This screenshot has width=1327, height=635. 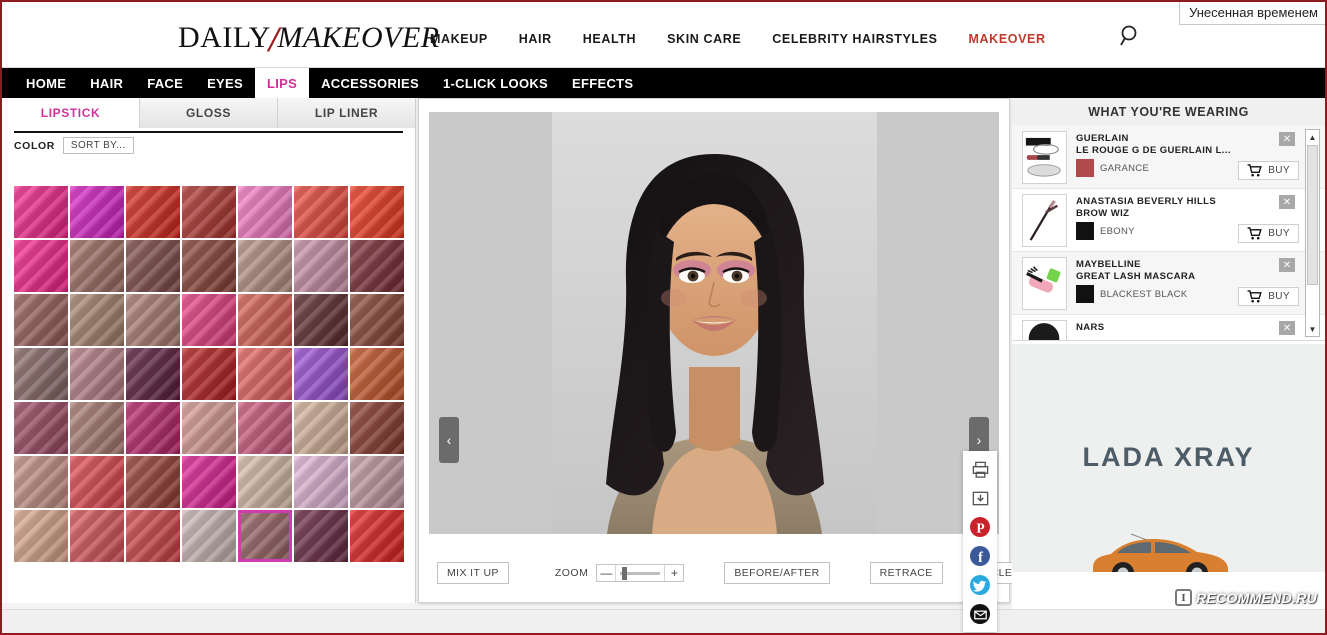 I want to click on print-icon, so click(x=980, y=469).